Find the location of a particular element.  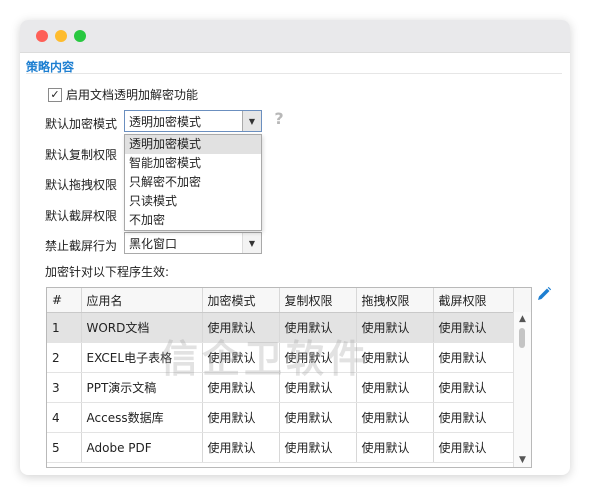

table-cell: 3 is located at coordinates (64, 387).